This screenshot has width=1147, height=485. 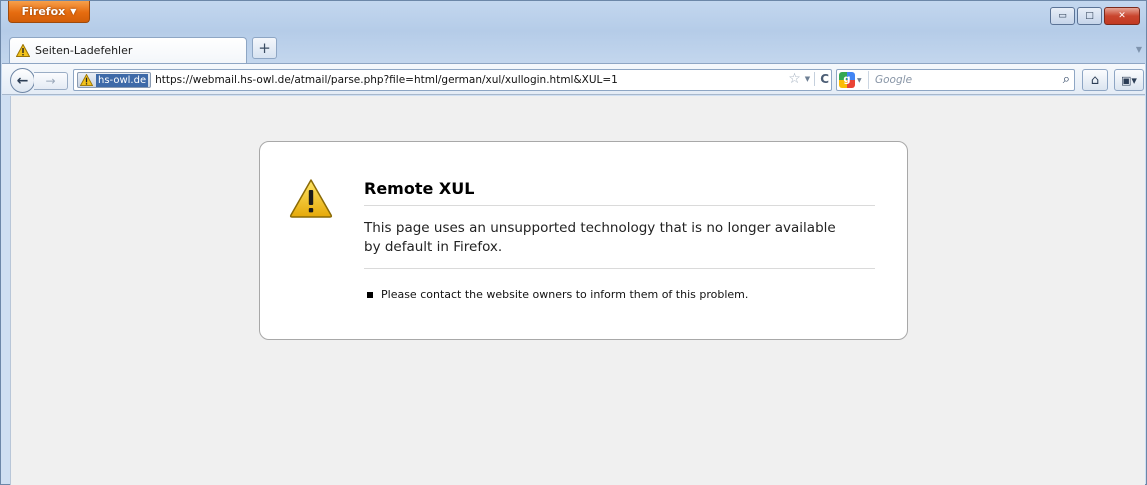 I want to click on history-dropdown-icon: ▼, so click(x=807, y=79).